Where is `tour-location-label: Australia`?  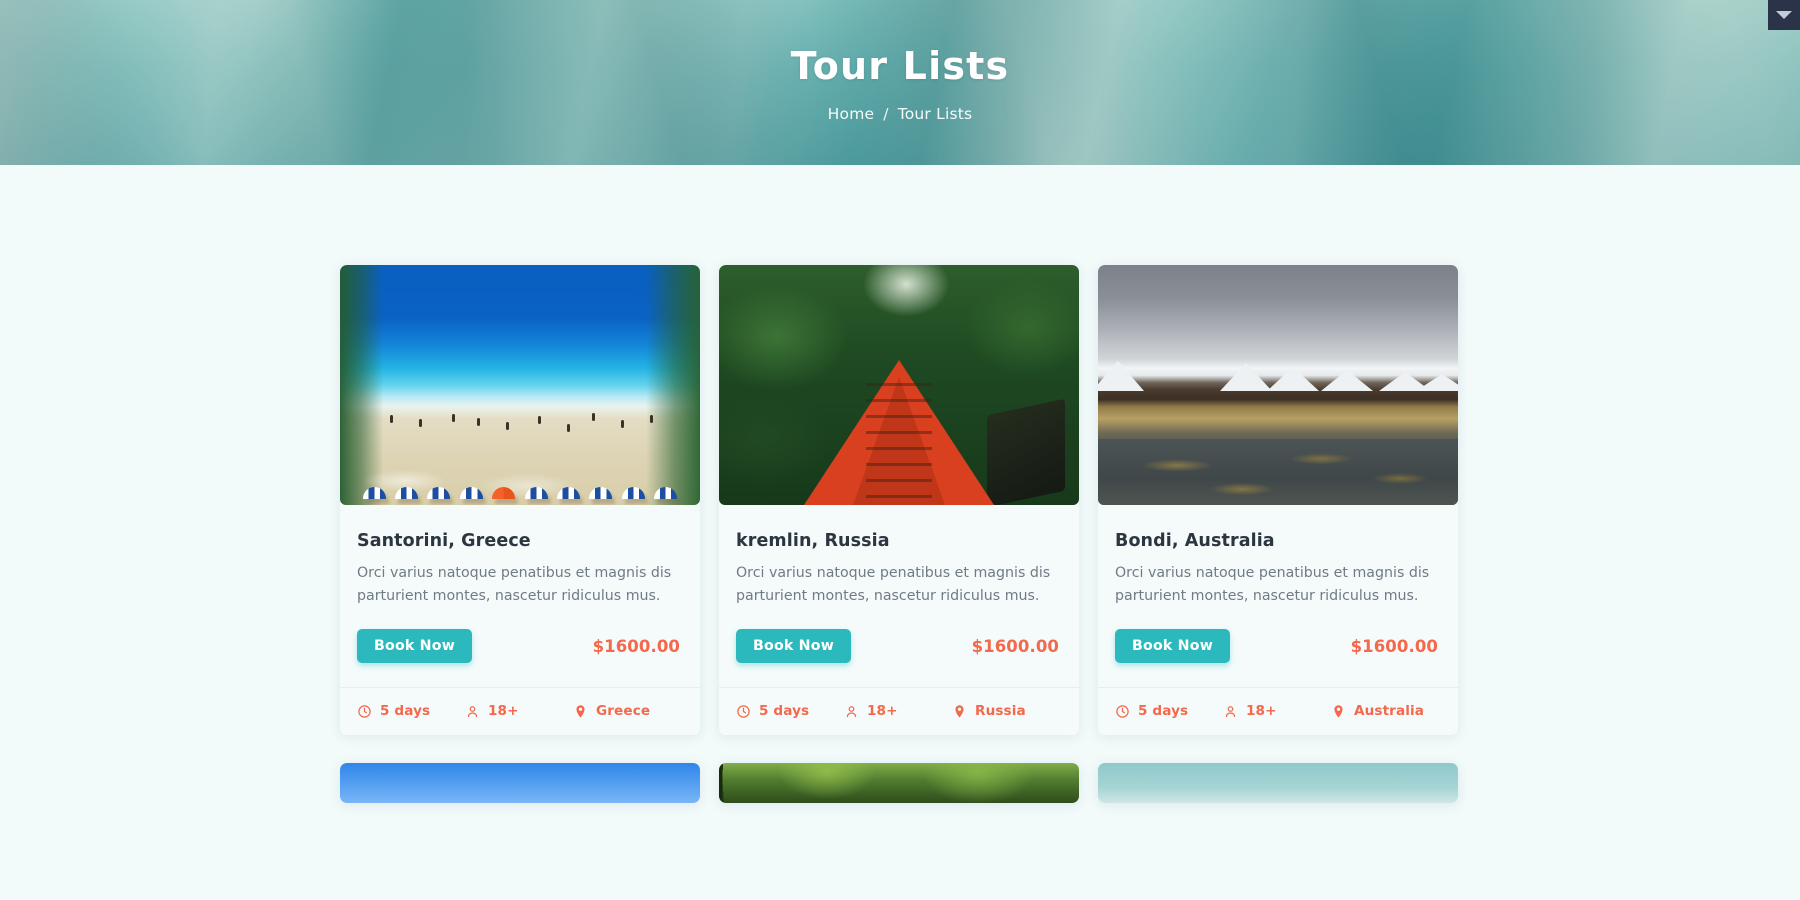 tour-location-label: Australia is located at coordinates (1389, 711).